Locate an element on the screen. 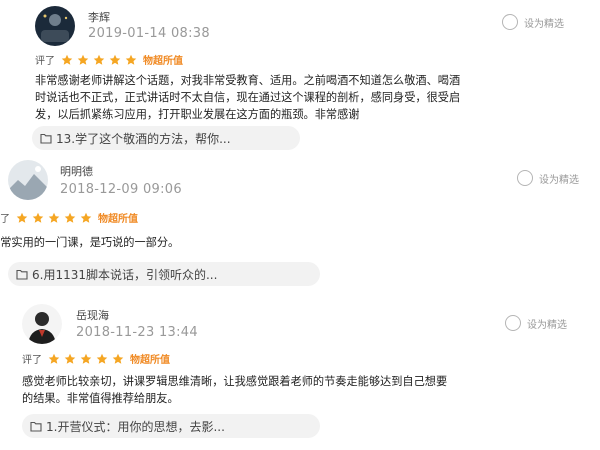 The height and width of the screenshot is (450, 600). username: 李辉 is located at coordinates (99, 17).